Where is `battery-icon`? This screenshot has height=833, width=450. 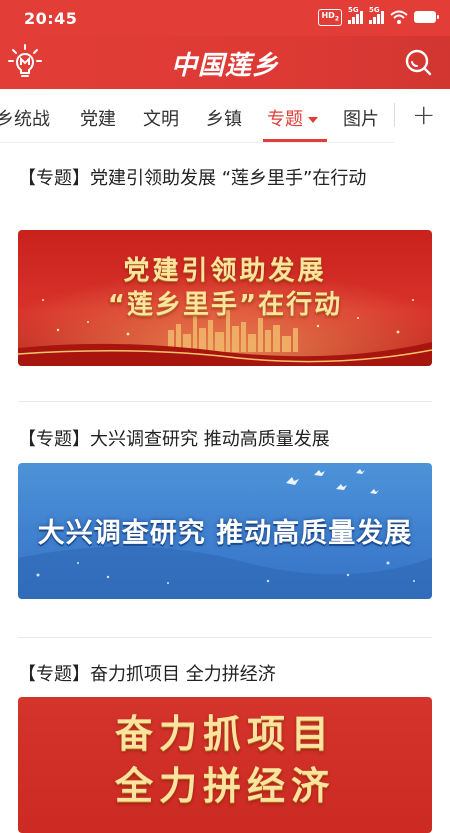 battery-icon is located at coordinates (426, 17).